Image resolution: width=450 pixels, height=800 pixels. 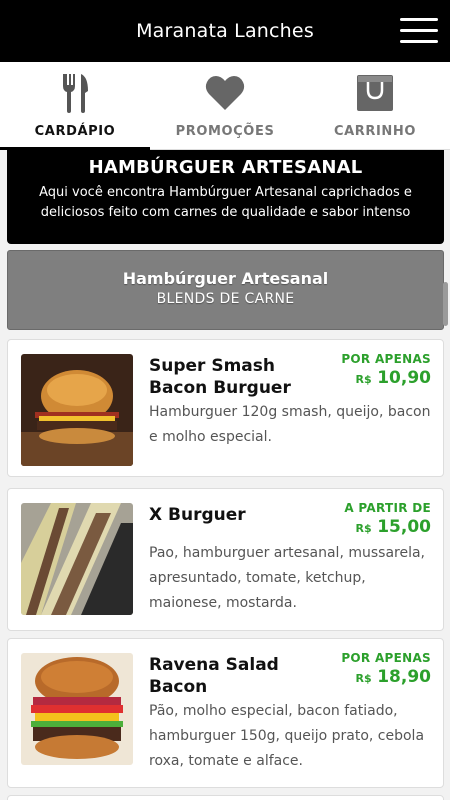 I want to click on hamburger-menu-icon, so click(x=419, y=30).